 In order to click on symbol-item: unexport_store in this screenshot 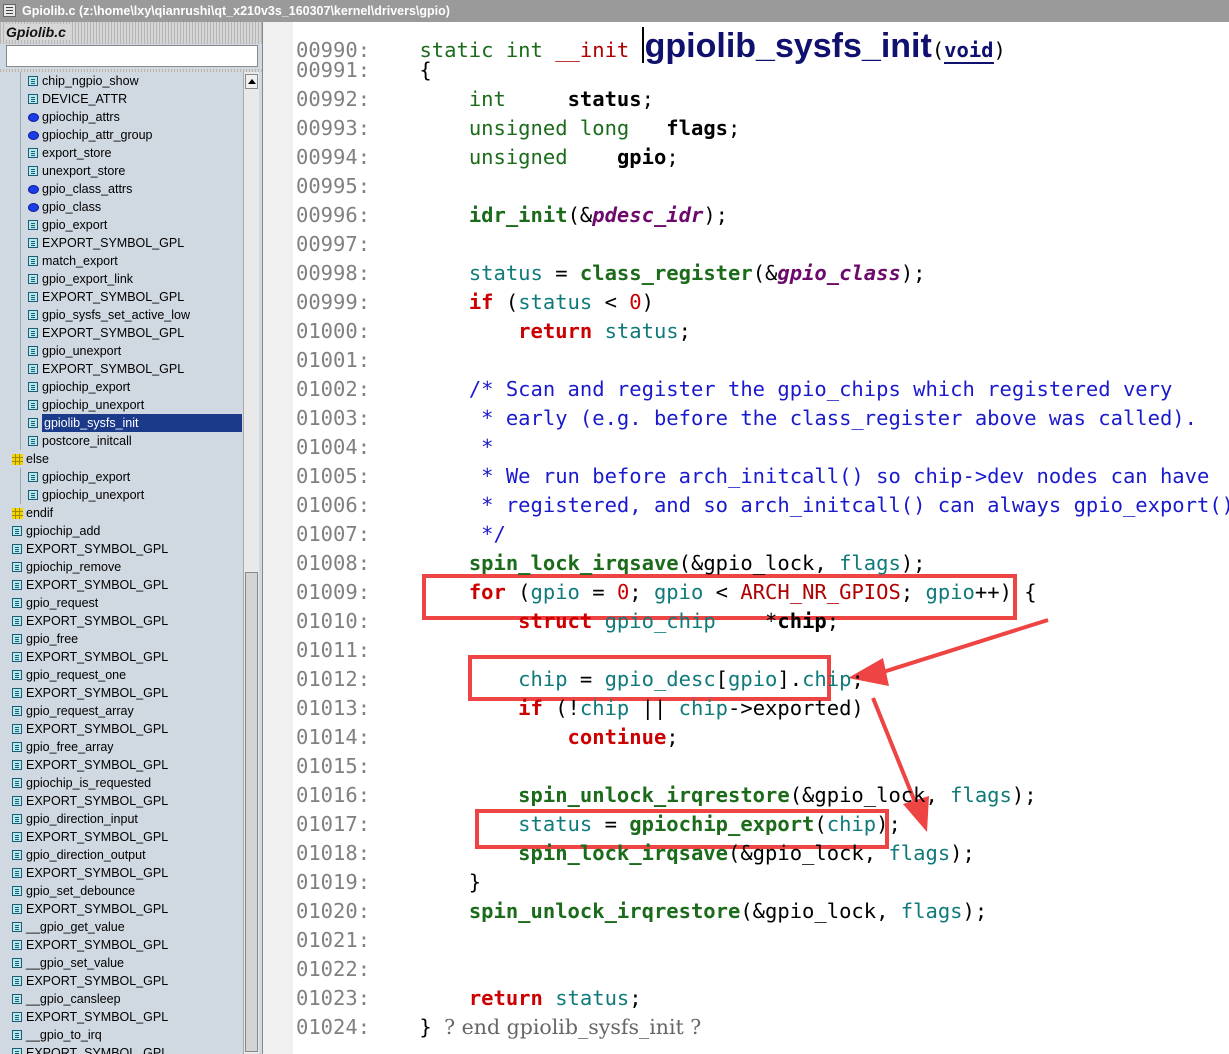, I will do `click(122, 171)`.